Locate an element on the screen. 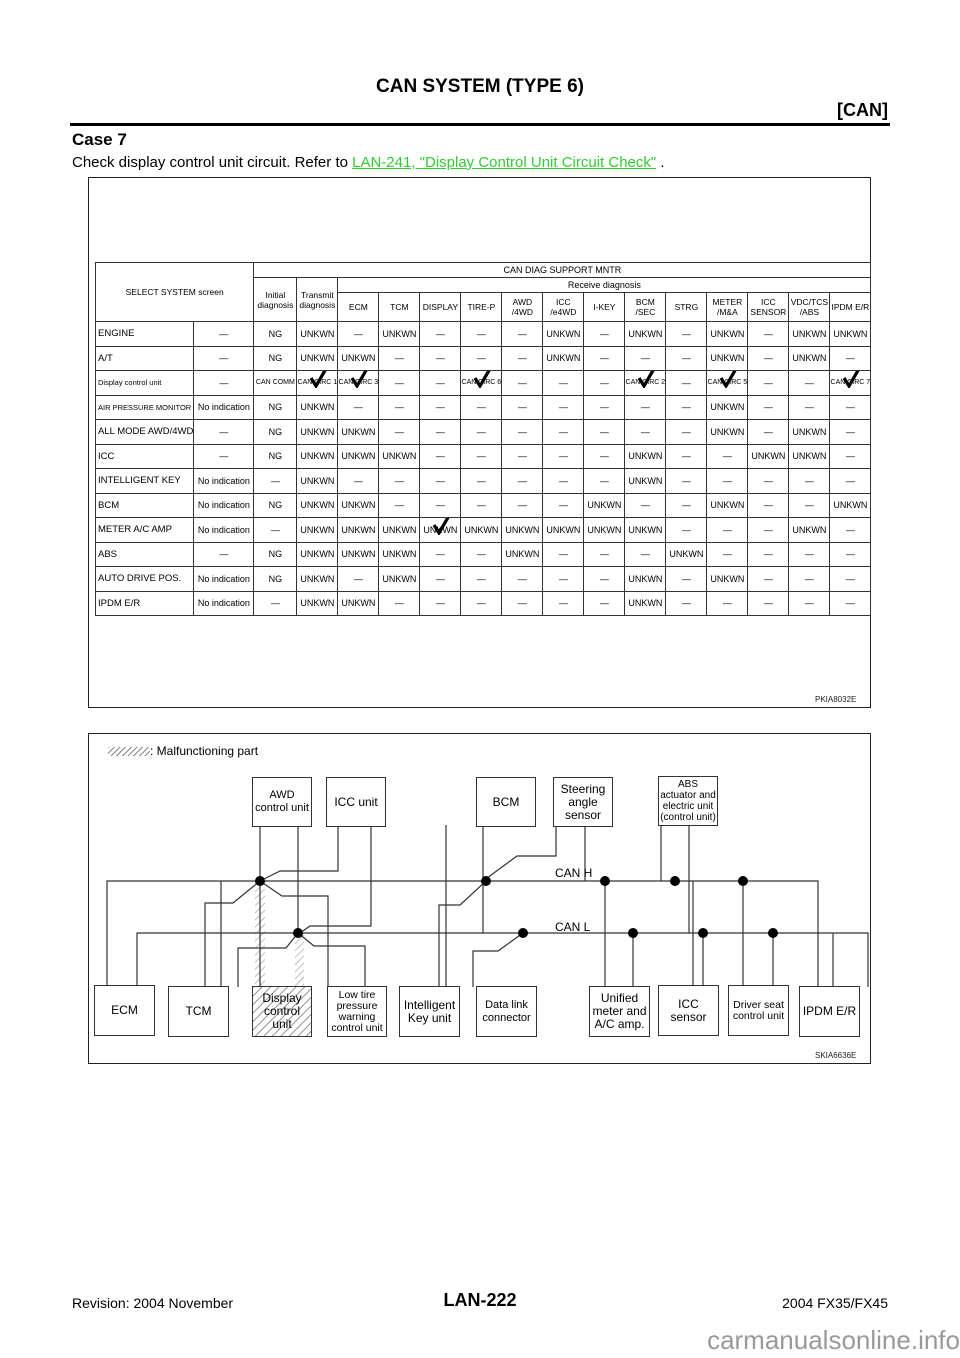 The image size is (960, 1358). table-row: ABS — NG UNKWN UNKWN UNKWN — — UNKWN — — — UNKWN — — — — is located at coordinates (483, 554).